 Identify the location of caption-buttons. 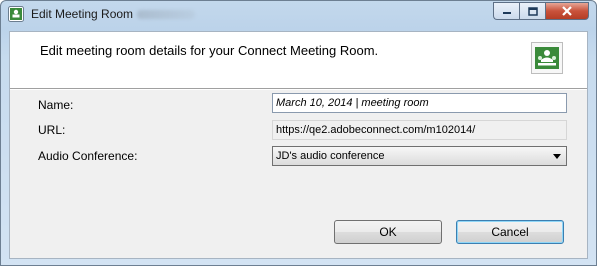
(541, 11).